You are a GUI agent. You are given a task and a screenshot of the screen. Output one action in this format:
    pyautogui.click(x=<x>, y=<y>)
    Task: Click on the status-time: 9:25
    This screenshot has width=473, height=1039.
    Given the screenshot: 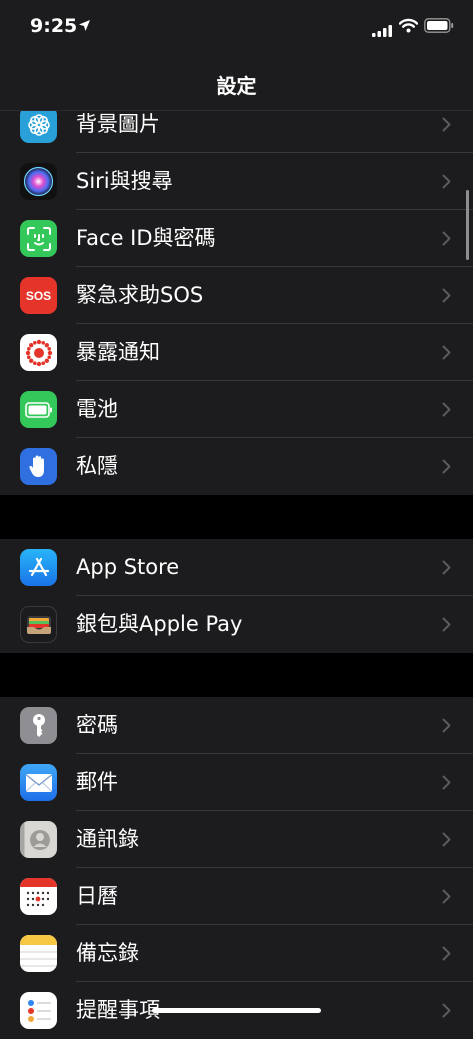 What is the action you would take?
    pyautogui.click(x=54, y=26)
    